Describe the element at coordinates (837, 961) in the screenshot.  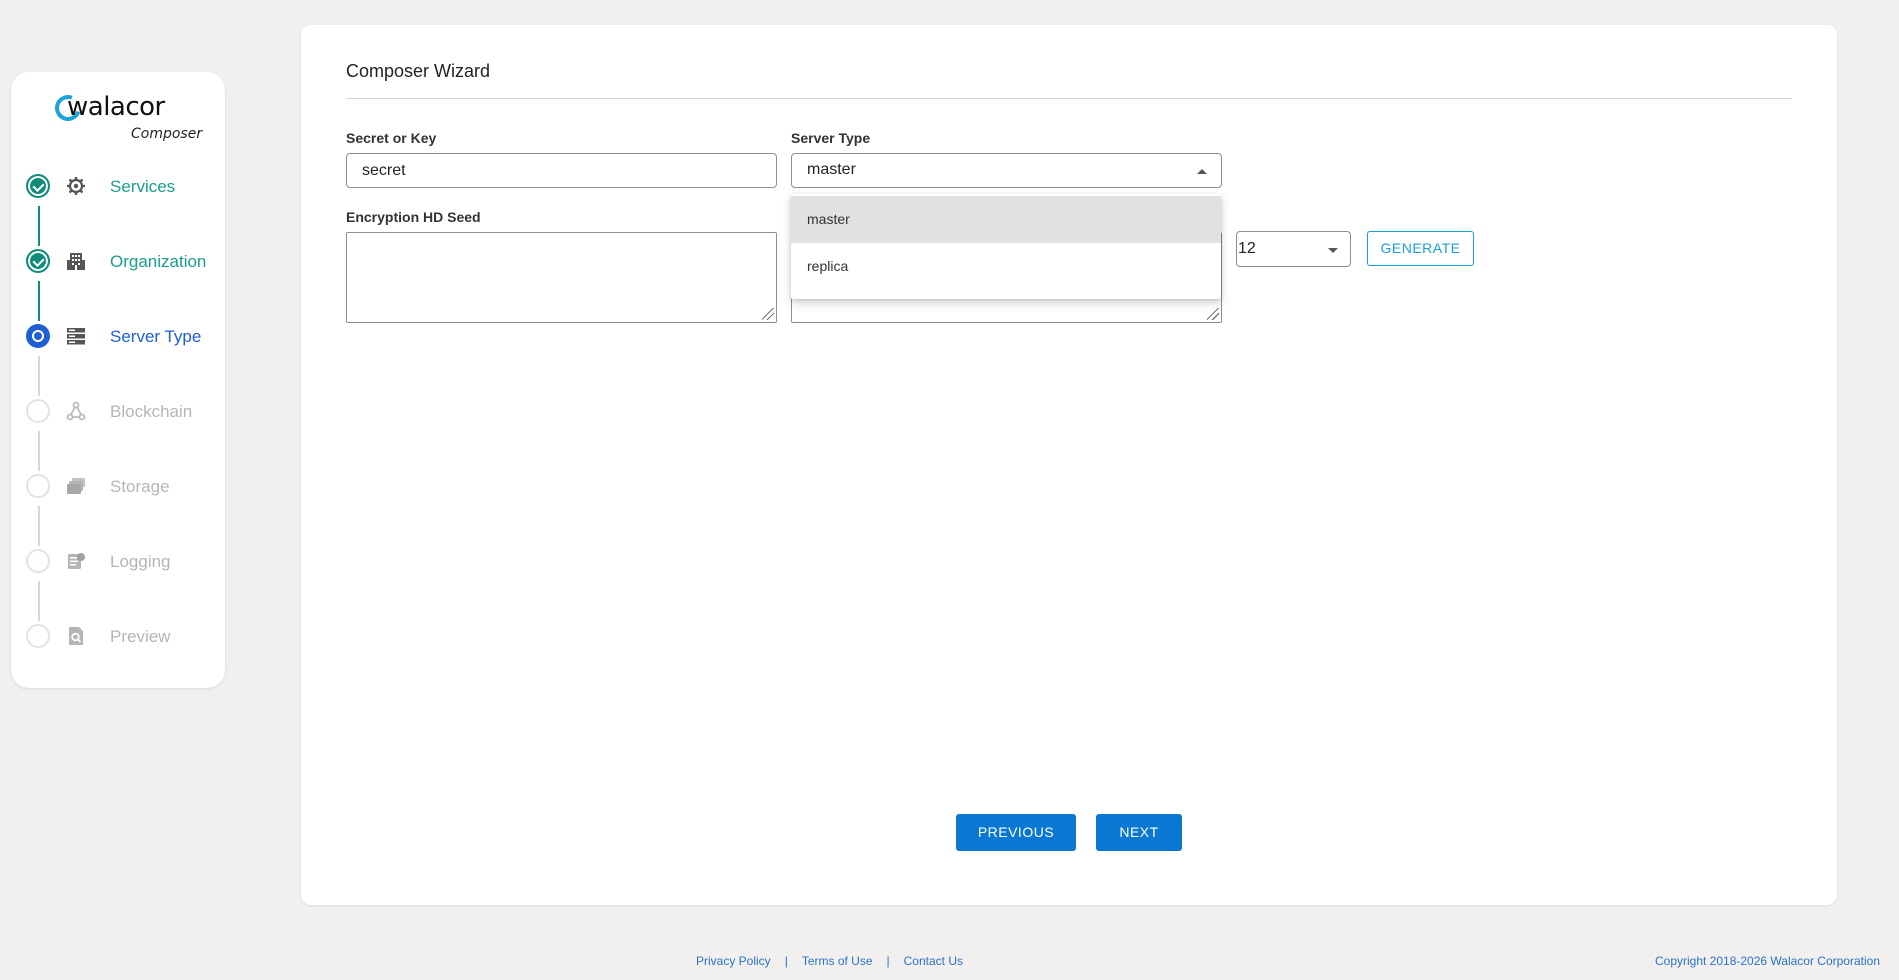
I see `terms-of-use-link: Terms of Use` at that location.